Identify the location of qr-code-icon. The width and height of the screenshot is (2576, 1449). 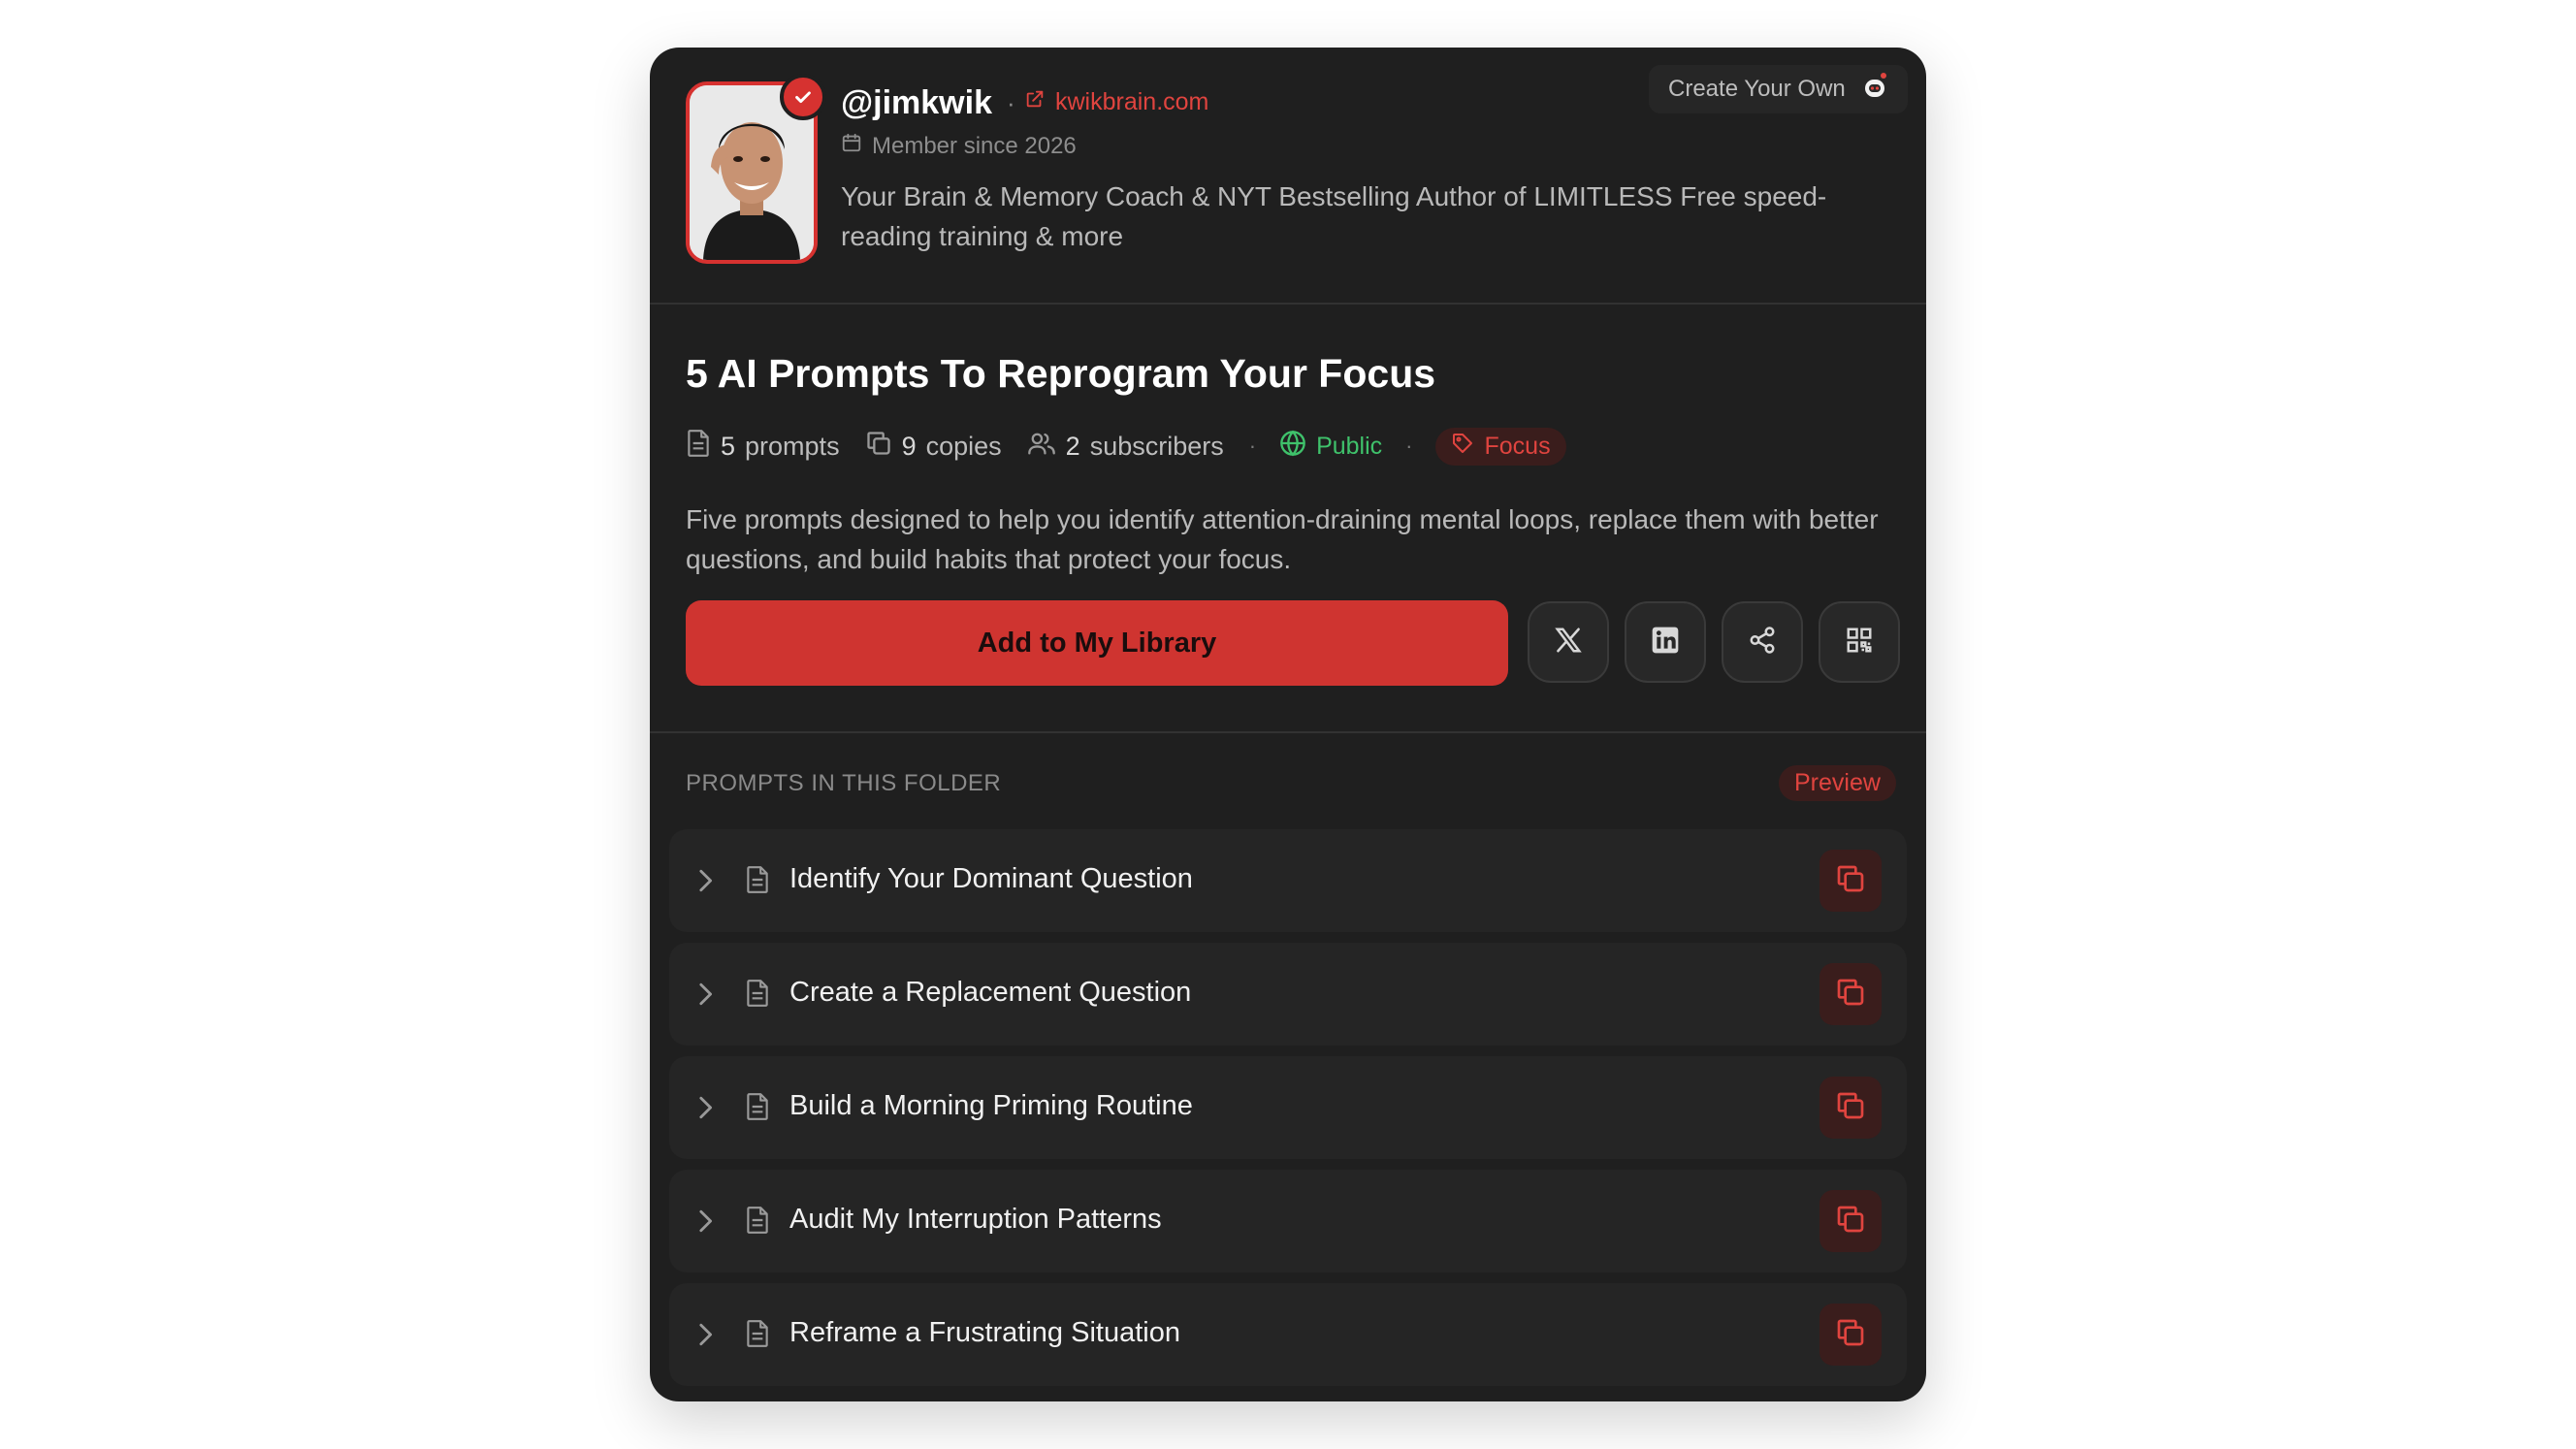
(1859, 643).